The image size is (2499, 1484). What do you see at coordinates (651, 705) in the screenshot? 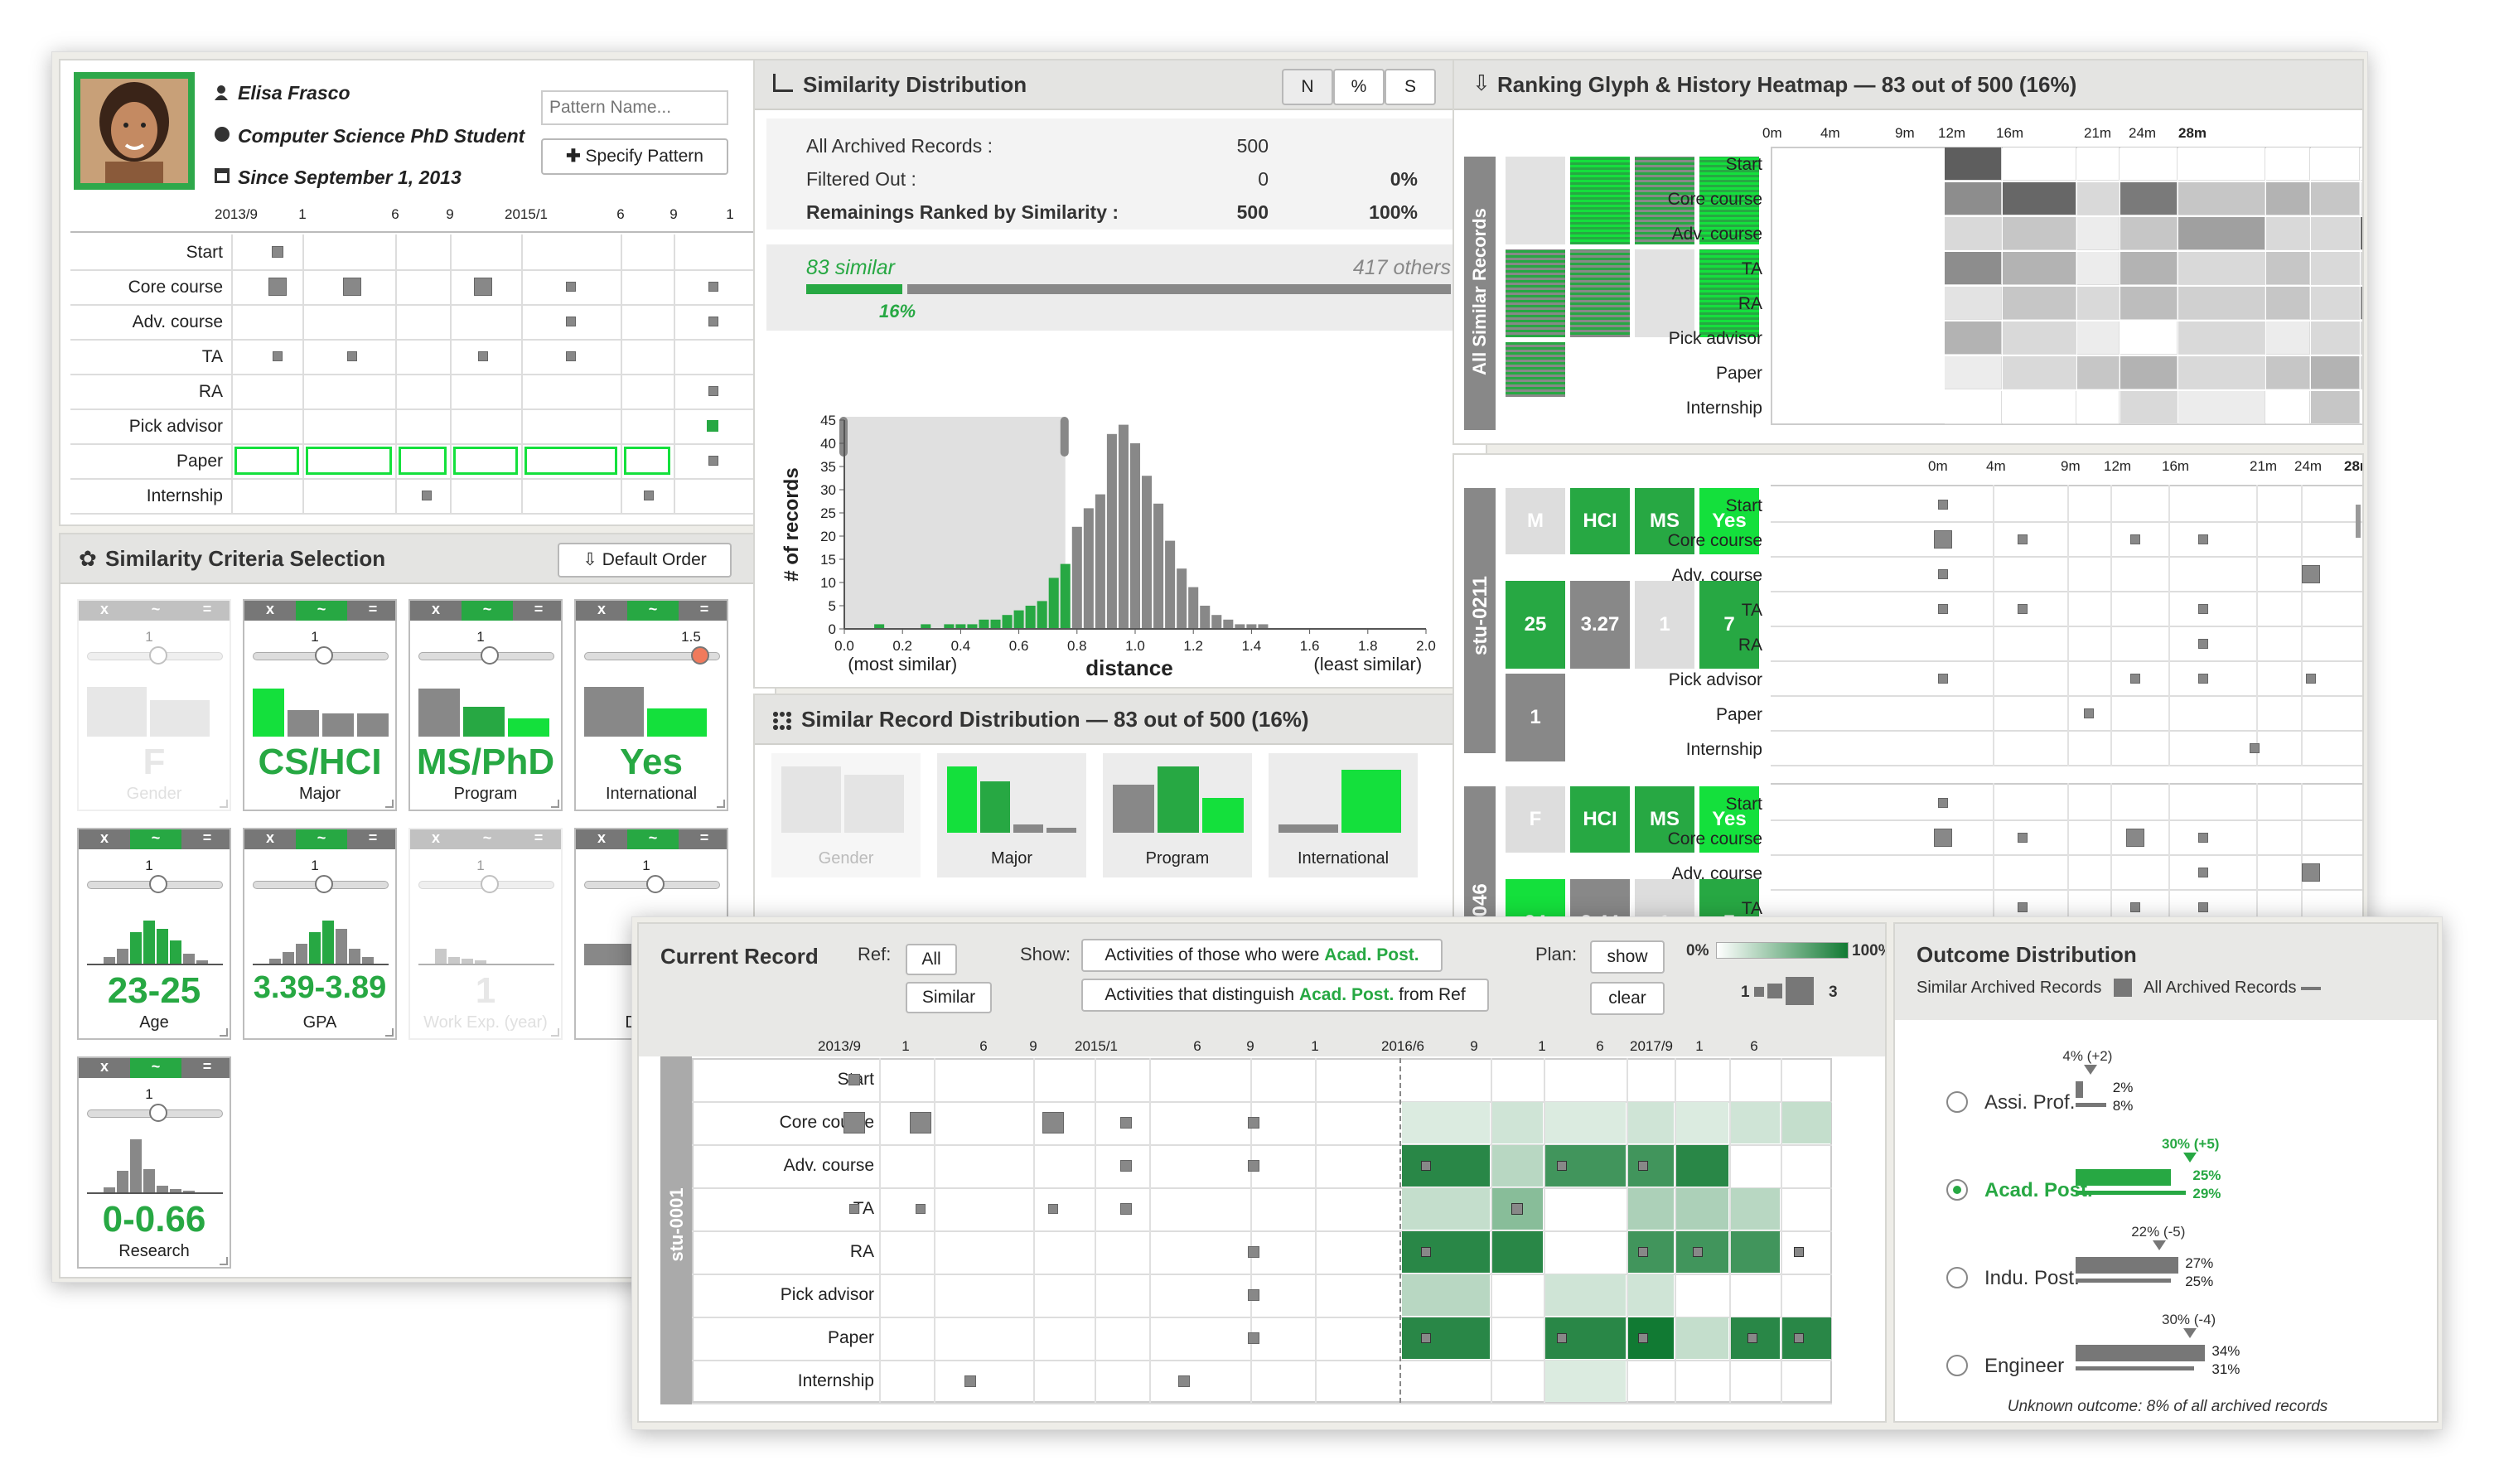
I see `criteria-card: x ~ = 1.5 Yes International` at bounding box center [651, 705].